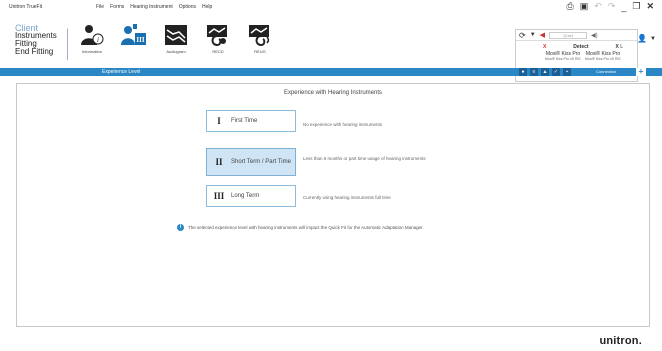 The image size is (662, 351). Describe the element at coordinates (594, 35) in the screenshot. I see `volume-icon: ◀)` at that location.